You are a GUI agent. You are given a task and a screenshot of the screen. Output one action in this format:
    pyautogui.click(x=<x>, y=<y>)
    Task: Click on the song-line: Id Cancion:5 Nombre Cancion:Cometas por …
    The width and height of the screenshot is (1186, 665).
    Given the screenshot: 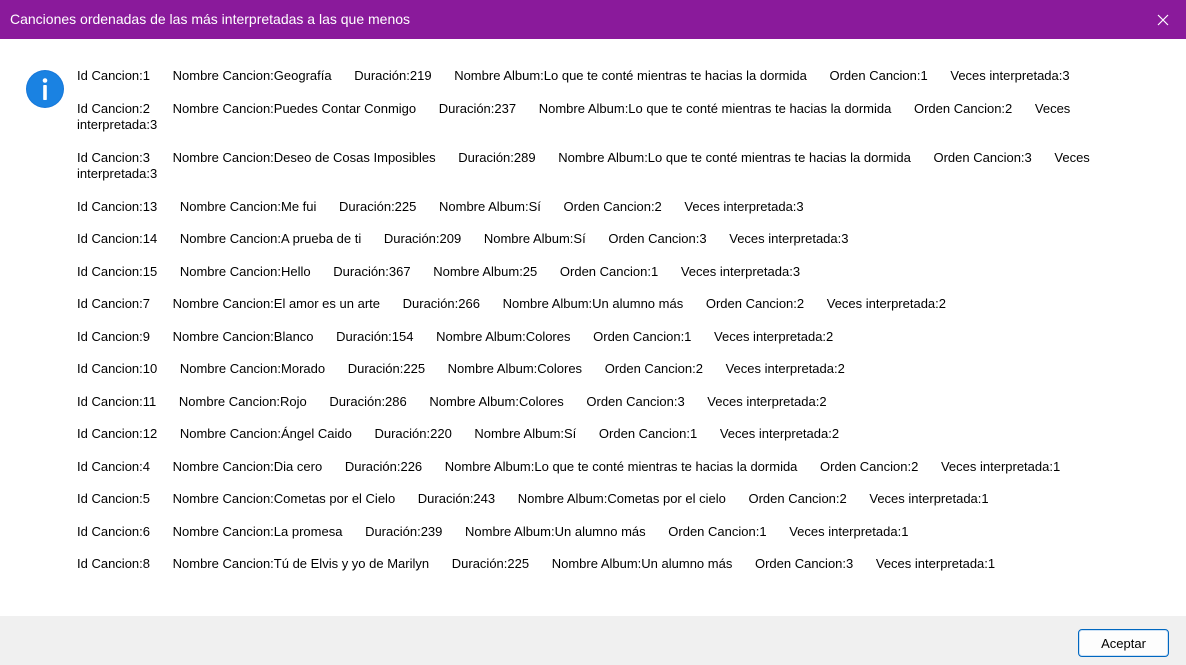 What is the action you would take?
    pyautogui.click(x=619, y=499)
    